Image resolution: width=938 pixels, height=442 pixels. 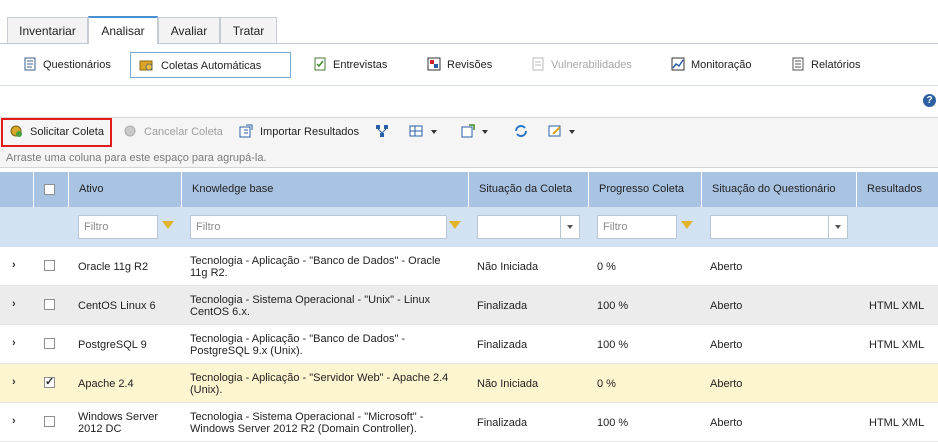 What do you see at coordinates (521, 131) in the screenshot?
I see `refresh-icon` at bounding box center [521, 131].